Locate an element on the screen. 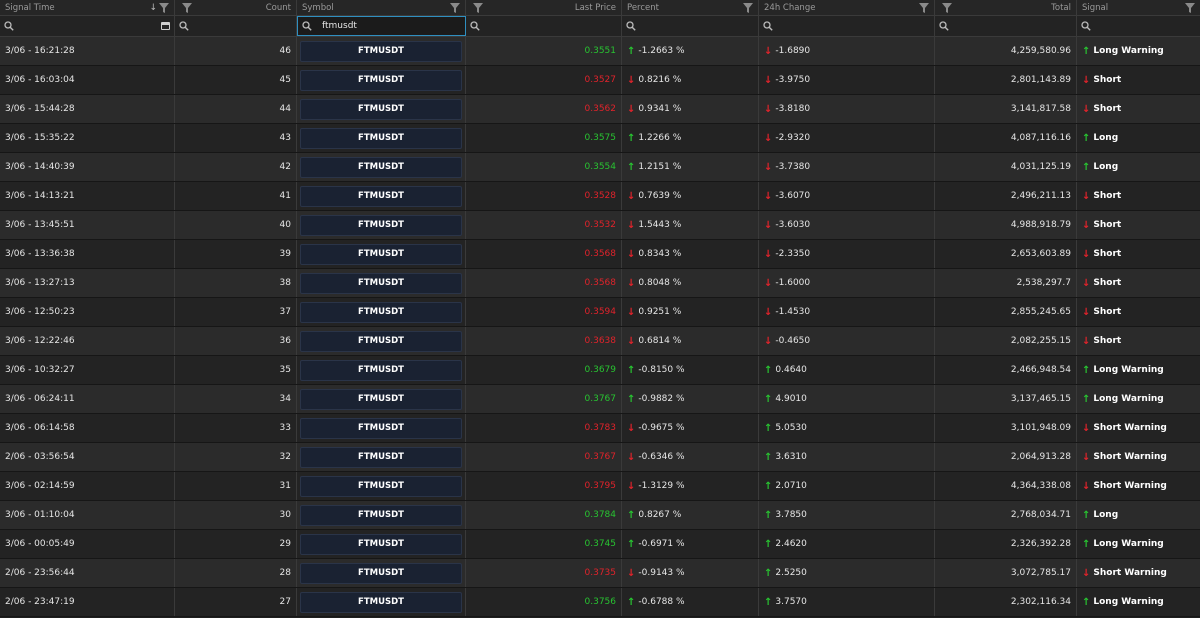  last-price-cell: 0.3745 is located at coordinates (544, 544).